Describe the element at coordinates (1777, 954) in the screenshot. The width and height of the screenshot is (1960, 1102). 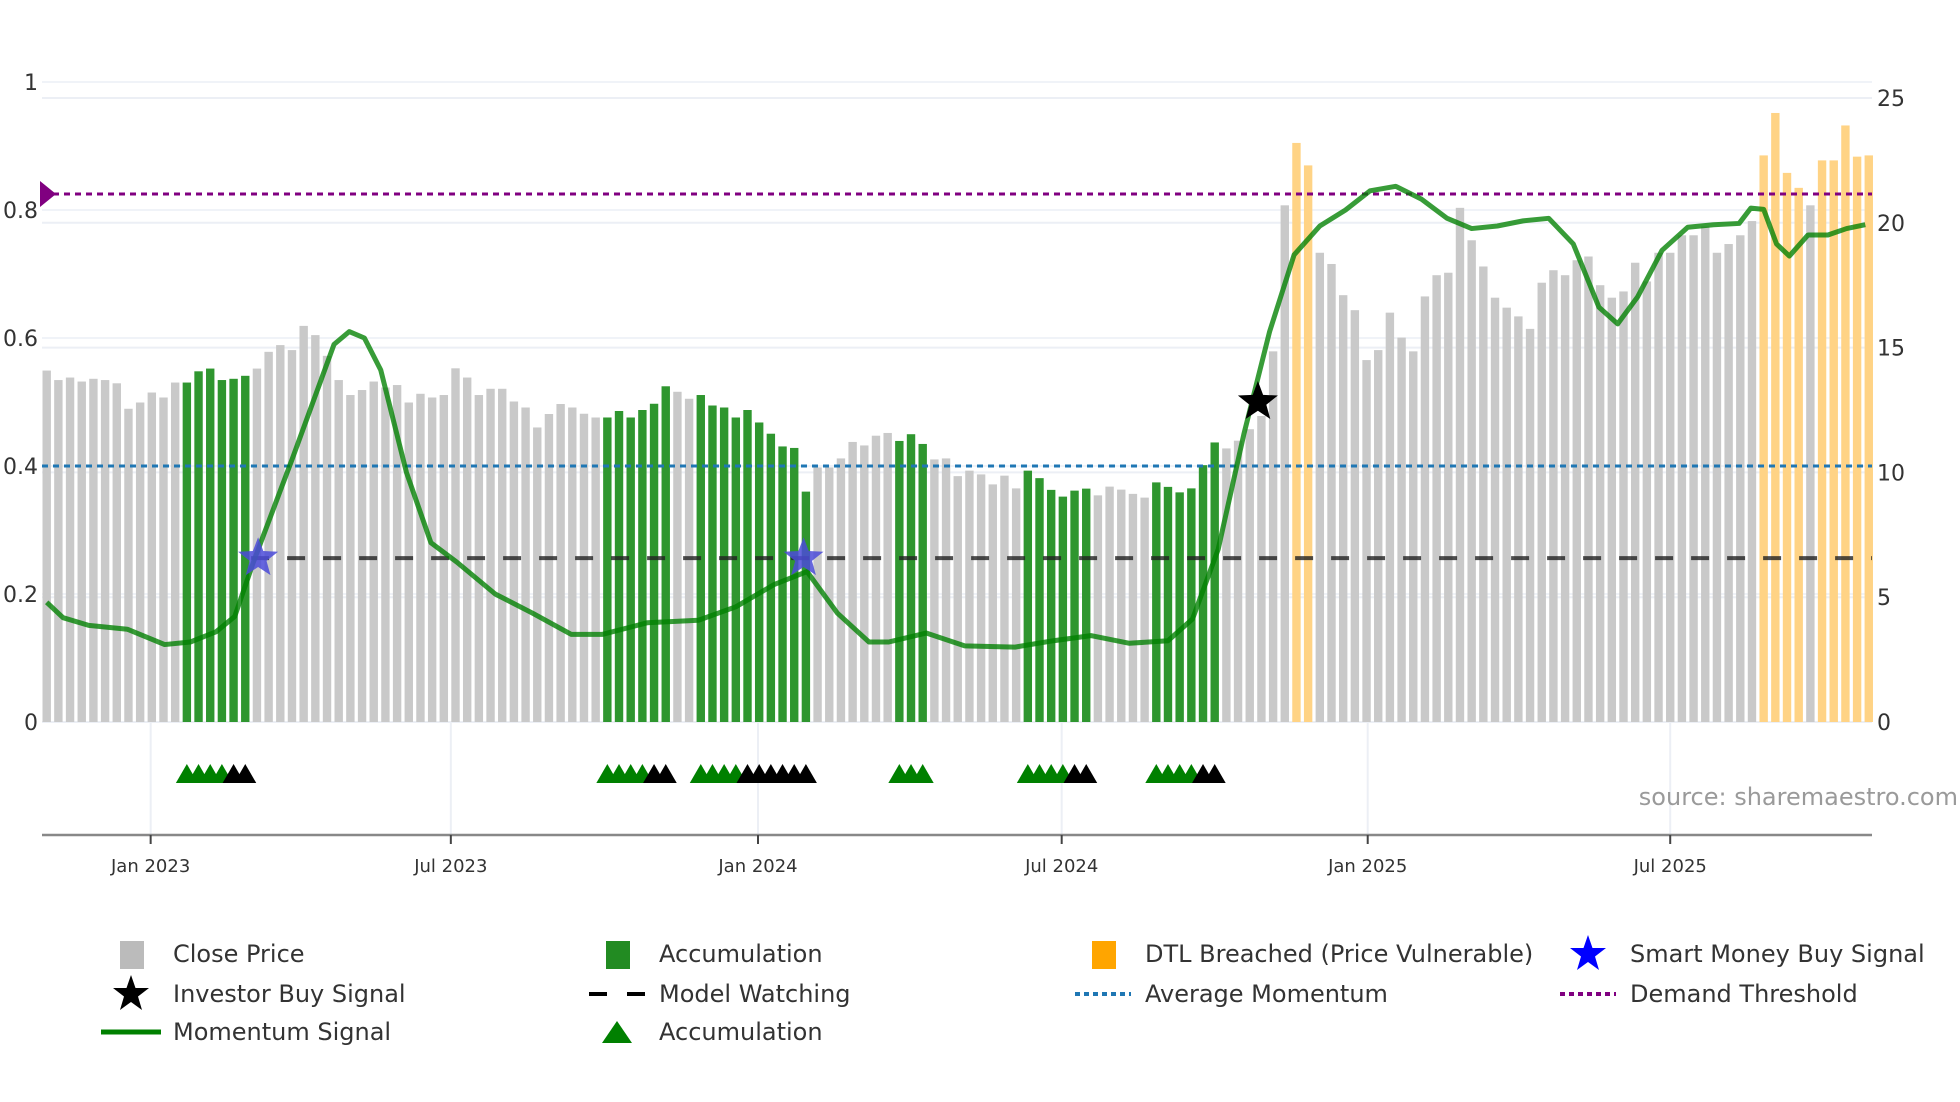
I see `legend-label: Smart Money Buy Signal` at that location.